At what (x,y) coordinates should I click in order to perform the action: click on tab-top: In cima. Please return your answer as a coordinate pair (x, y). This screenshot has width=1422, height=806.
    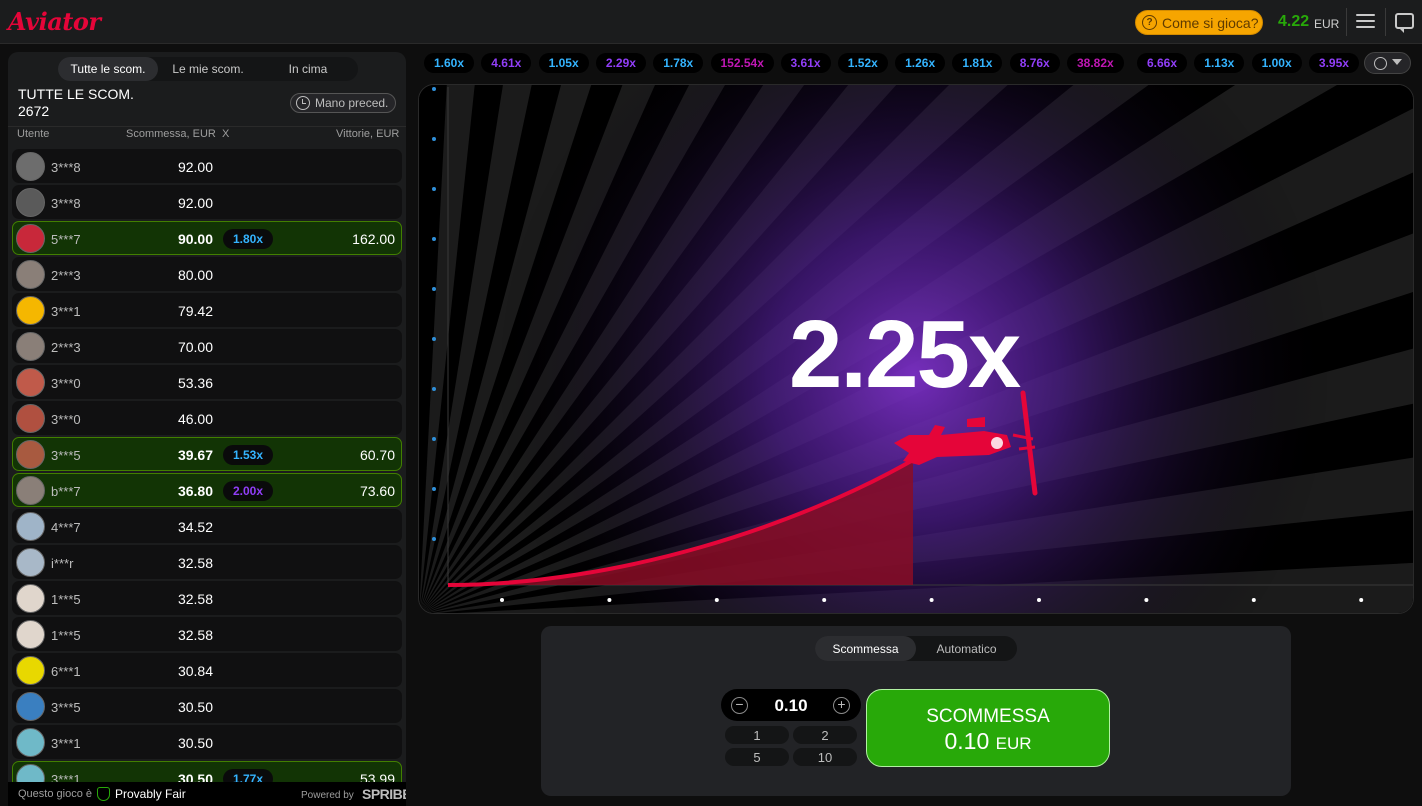
    Looking at the image, I should click on (308, 69).